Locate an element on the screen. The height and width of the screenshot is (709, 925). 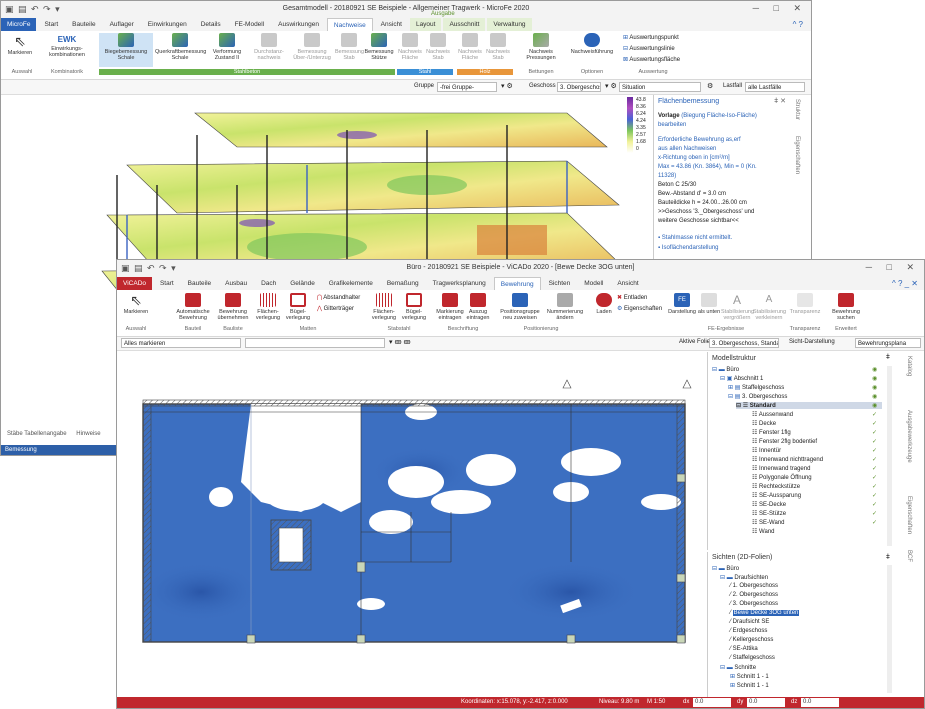
tab-auswirkungen: Auswirkungen is located at coordinates (298, 24).